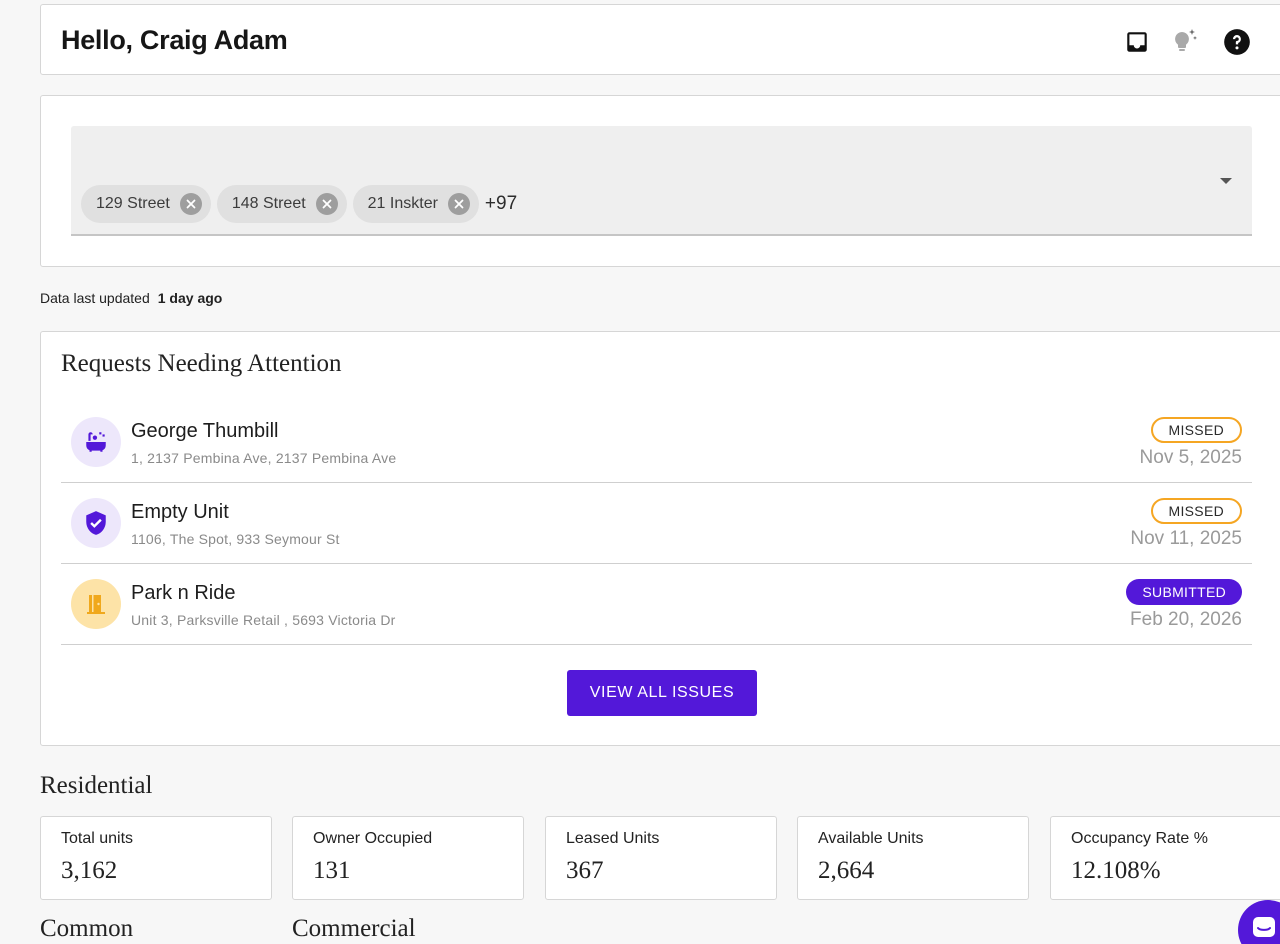 The width and height of the screenshot is (1280, 944). I want to click on request-name: Empty Unit, so click(180, 512).